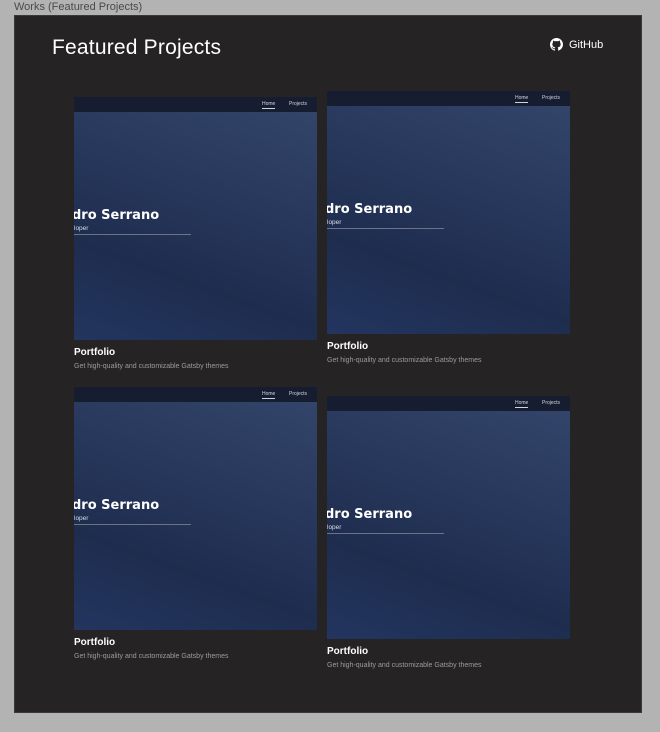 This screenshot has width=660, height=732. What do you see at coordinates (556, 44) in the screenshot?
I see `github-icon` at bounding box center [556, 44].